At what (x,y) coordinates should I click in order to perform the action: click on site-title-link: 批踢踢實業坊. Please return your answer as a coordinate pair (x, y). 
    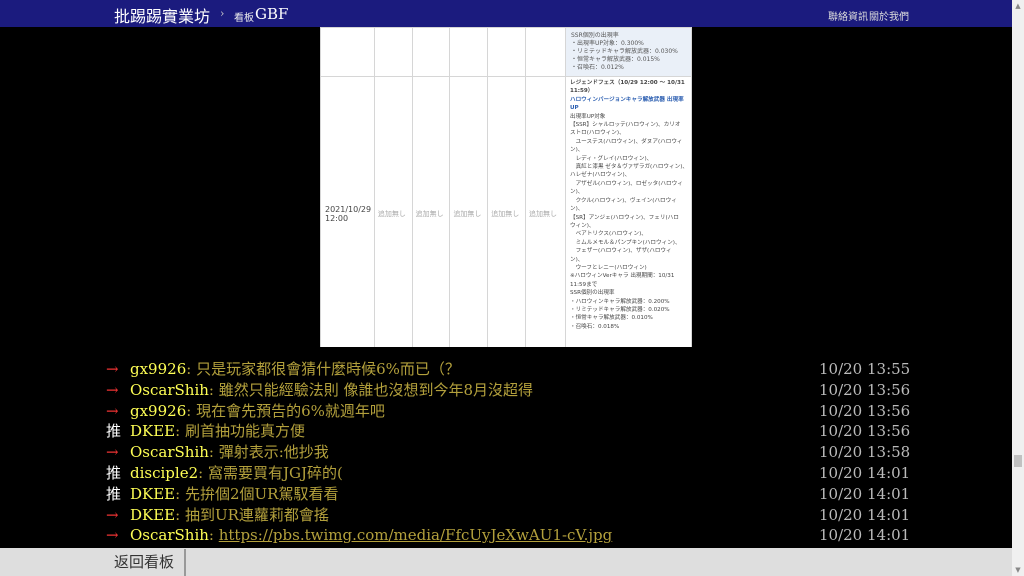
    Looking at the image, I should click on (162, 15).